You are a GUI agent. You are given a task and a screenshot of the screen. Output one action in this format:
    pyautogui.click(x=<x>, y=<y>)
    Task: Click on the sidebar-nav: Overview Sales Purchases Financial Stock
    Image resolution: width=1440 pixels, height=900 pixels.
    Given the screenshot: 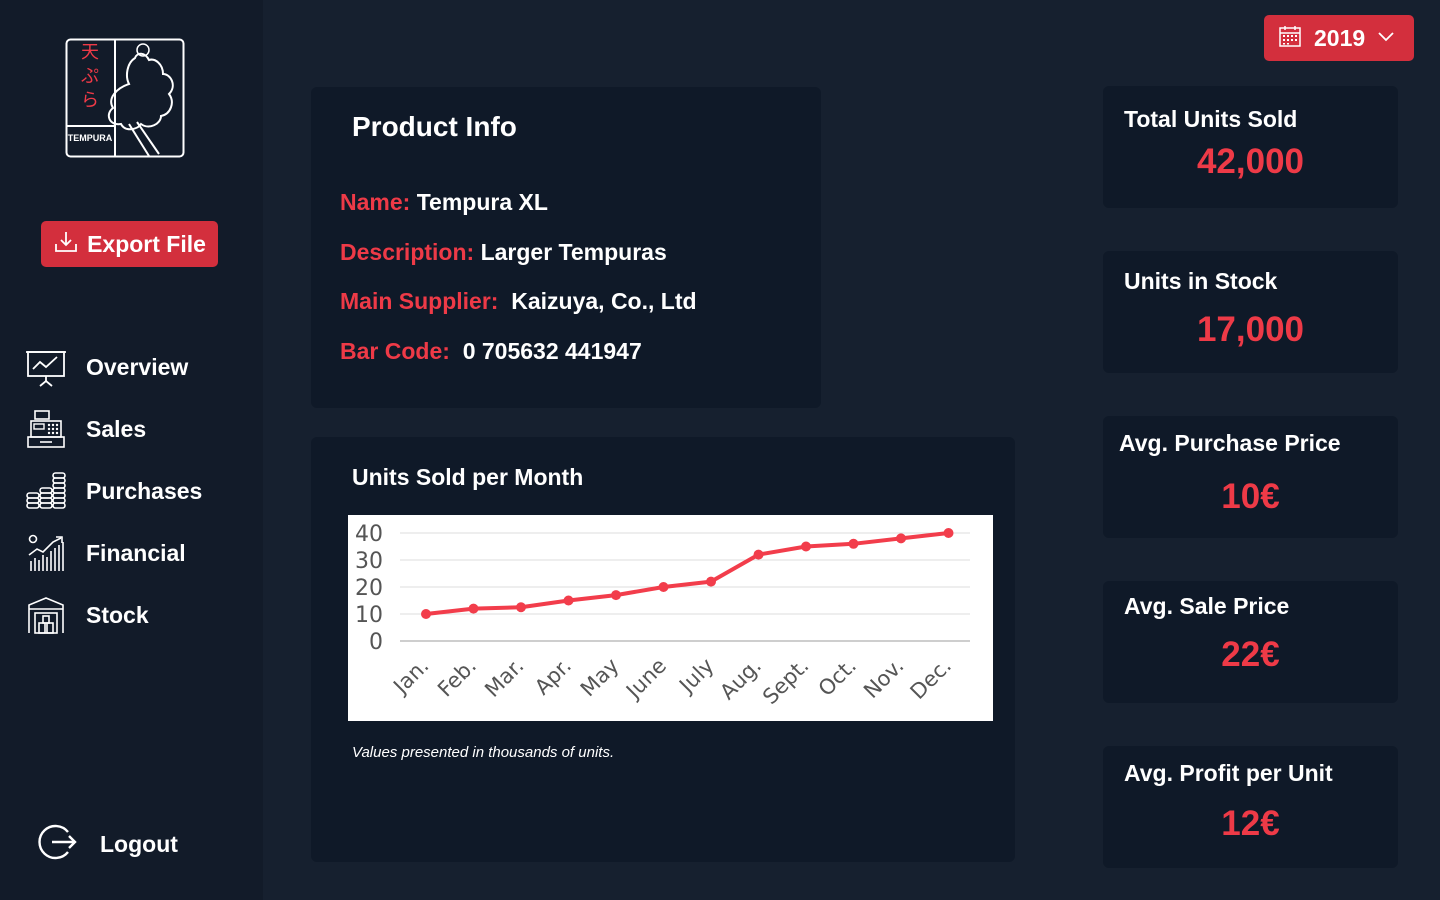 What is the action you would take?
    pyautogui.click(x=112, y=491)
    